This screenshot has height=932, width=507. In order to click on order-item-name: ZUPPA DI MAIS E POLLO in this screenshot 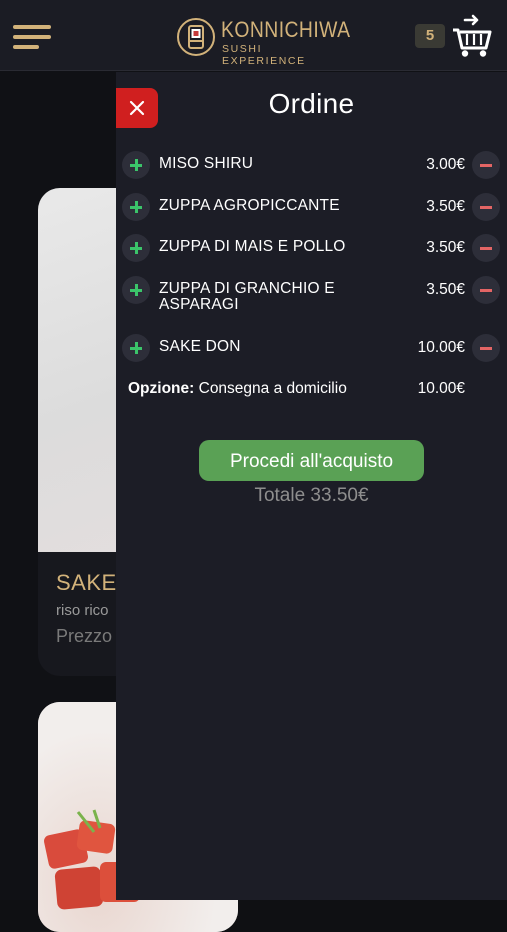, I will do `click(252, 246)`.